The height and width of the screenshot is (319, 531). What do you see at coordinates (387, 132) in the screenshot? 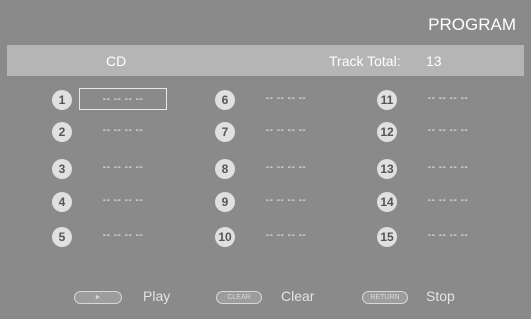
I see `slot-number: 12` at bounding box center [387, 132].